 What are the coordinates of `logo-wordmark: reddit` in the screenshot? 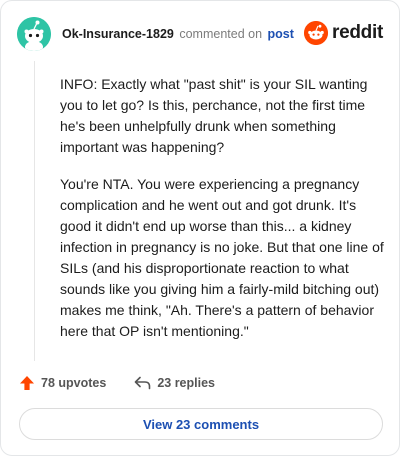 It's located at (357, 32).